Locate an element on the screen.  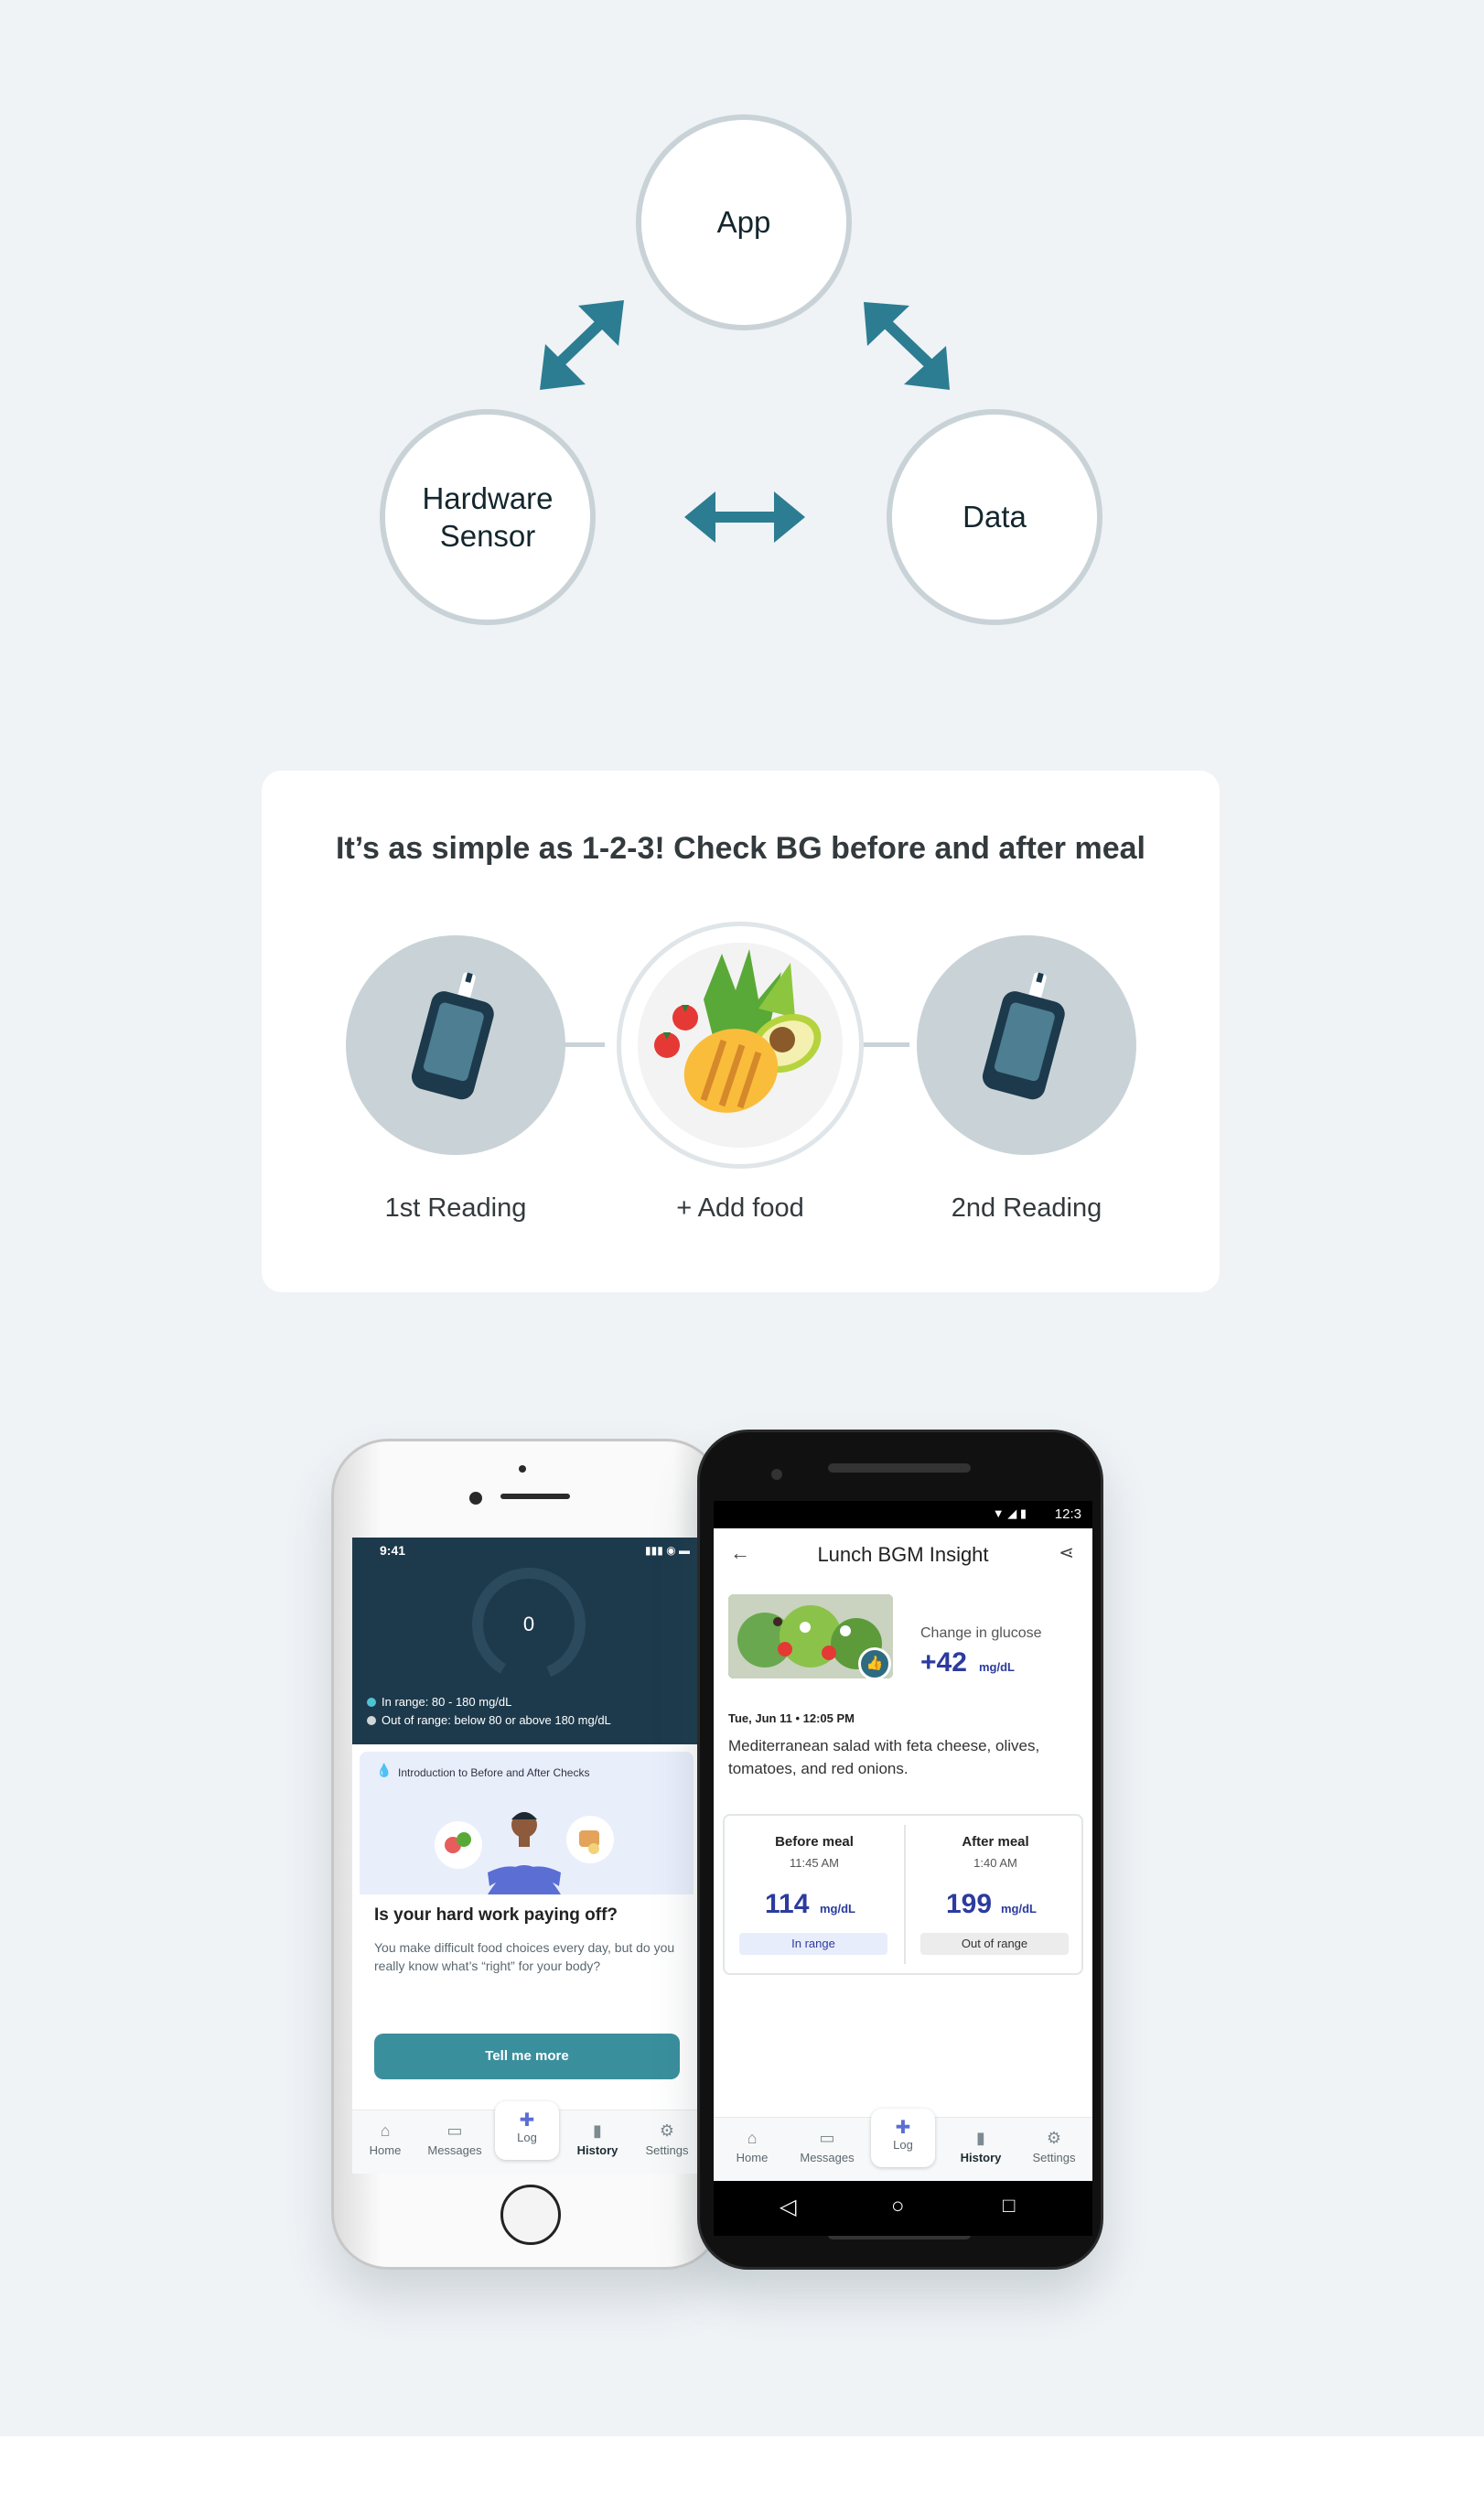
nav-home-icon: ○ is located at coordinates (898, 2206).